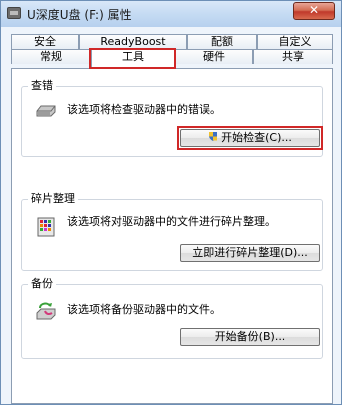  I want to click on defrag-icon, so click(46, 227).